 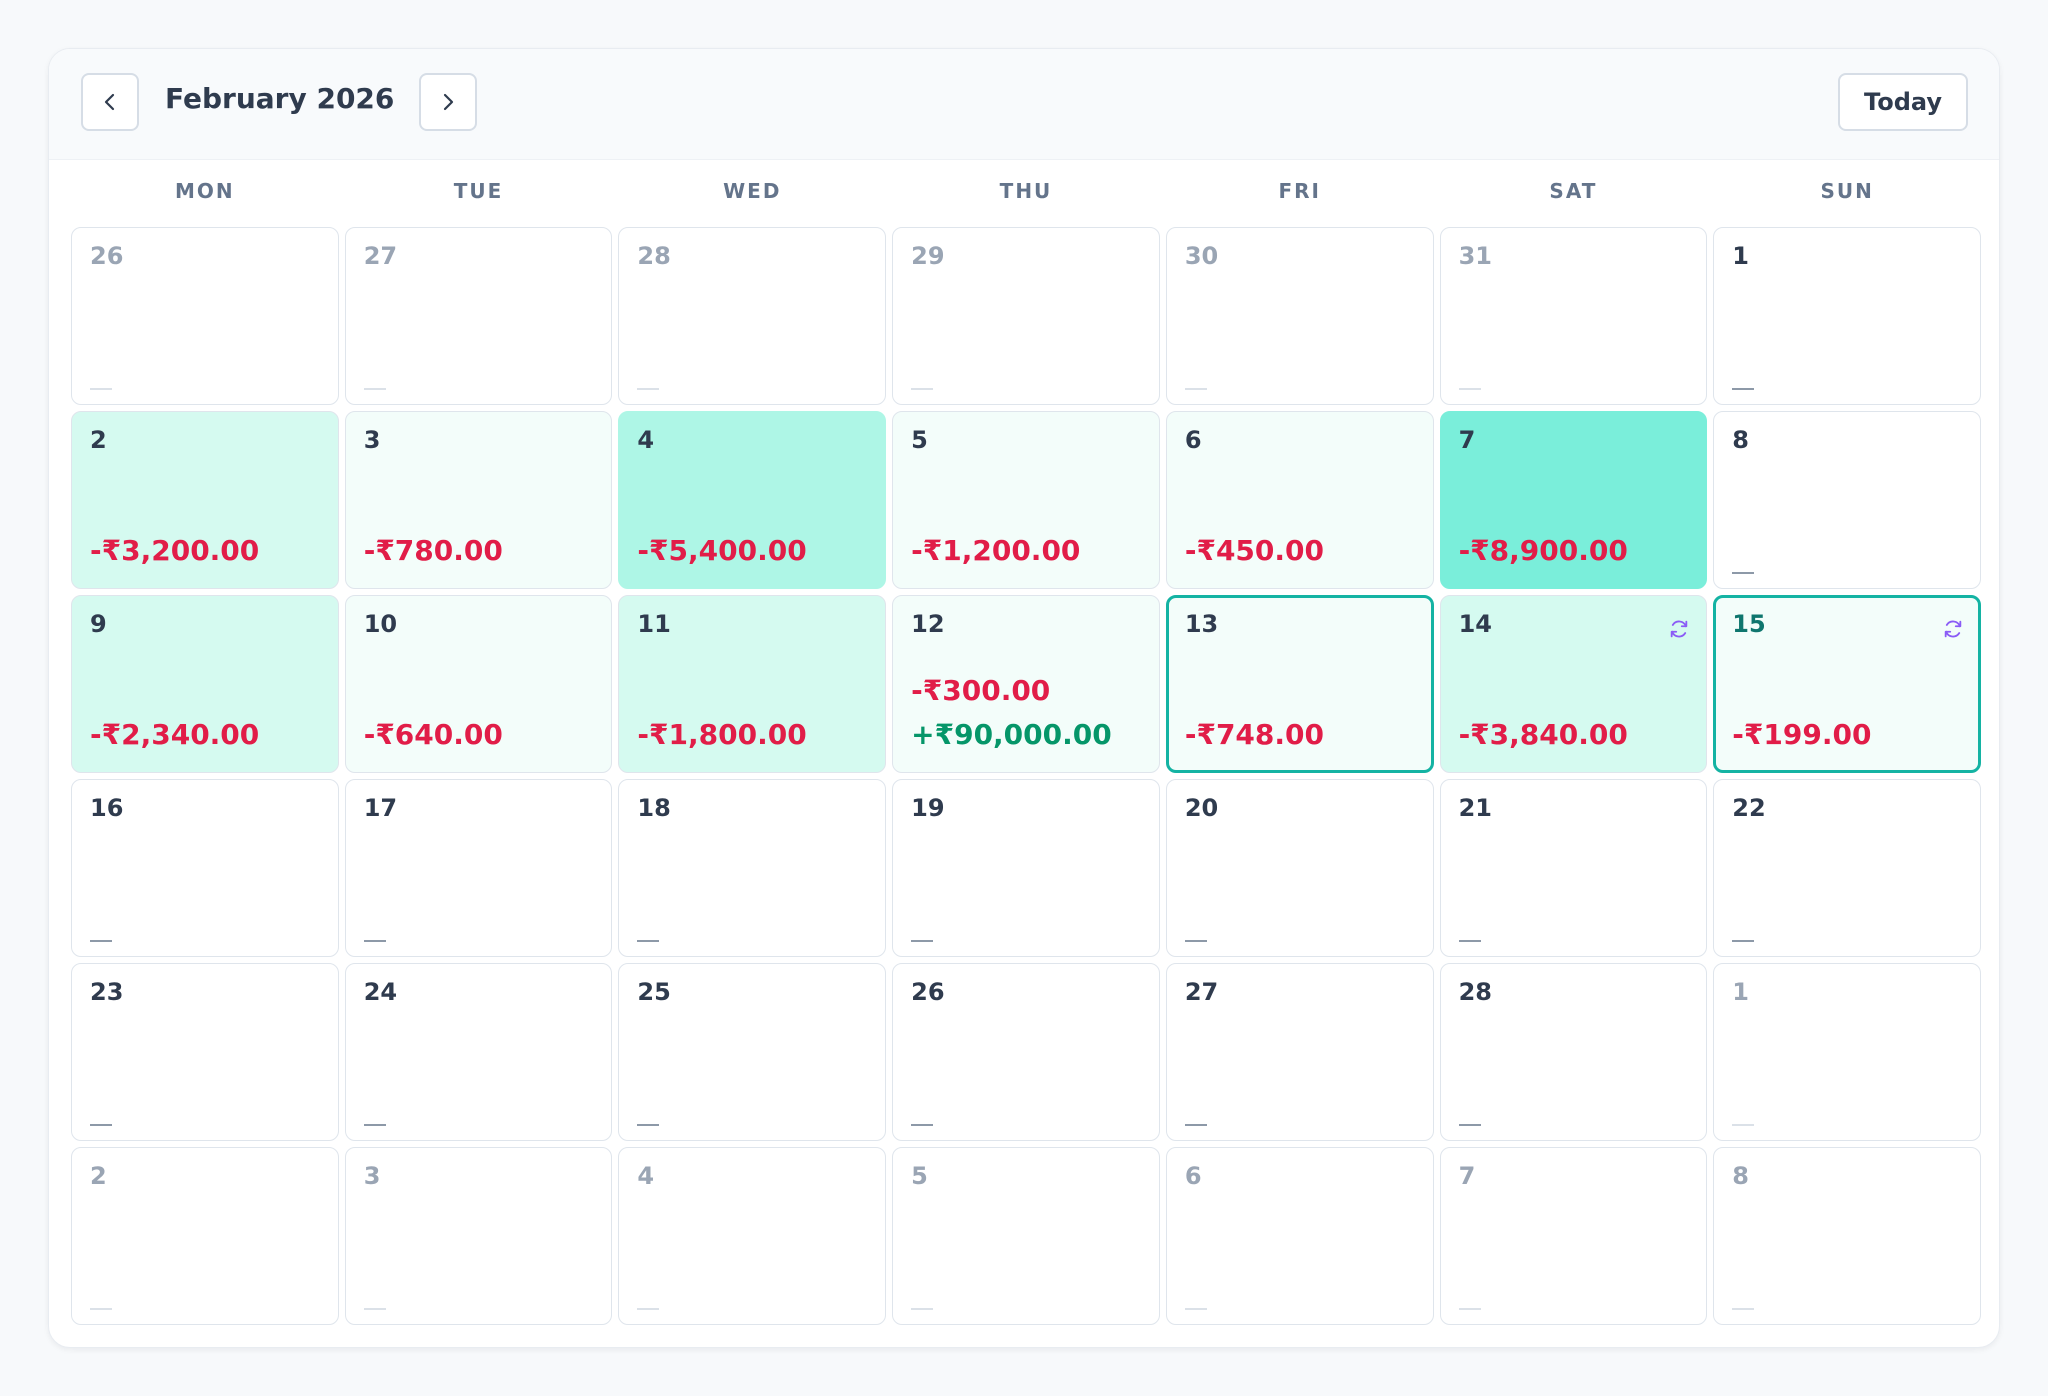 I want to click on expense-amount: -₹2,340.00, so click(x=175, y=734).